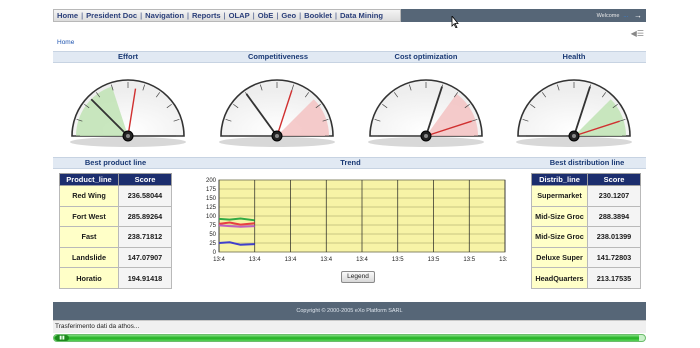 The width and height of the screenshot is (700, 348). Describe the element at coordinates (211, 199) in the screenshot. I see `y-tick-label: 150` at that location.